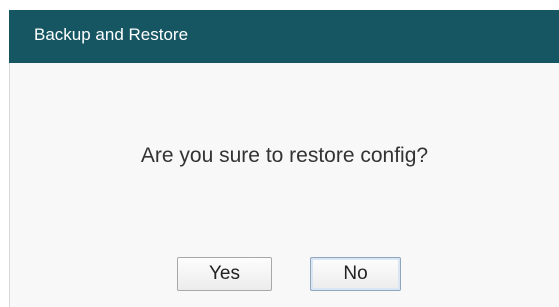 The image size is (559, 307). Describe the element at coordinates (284, 155) in the screenshot. I see `confirm-message: Are you sure to restore config?` at that location.